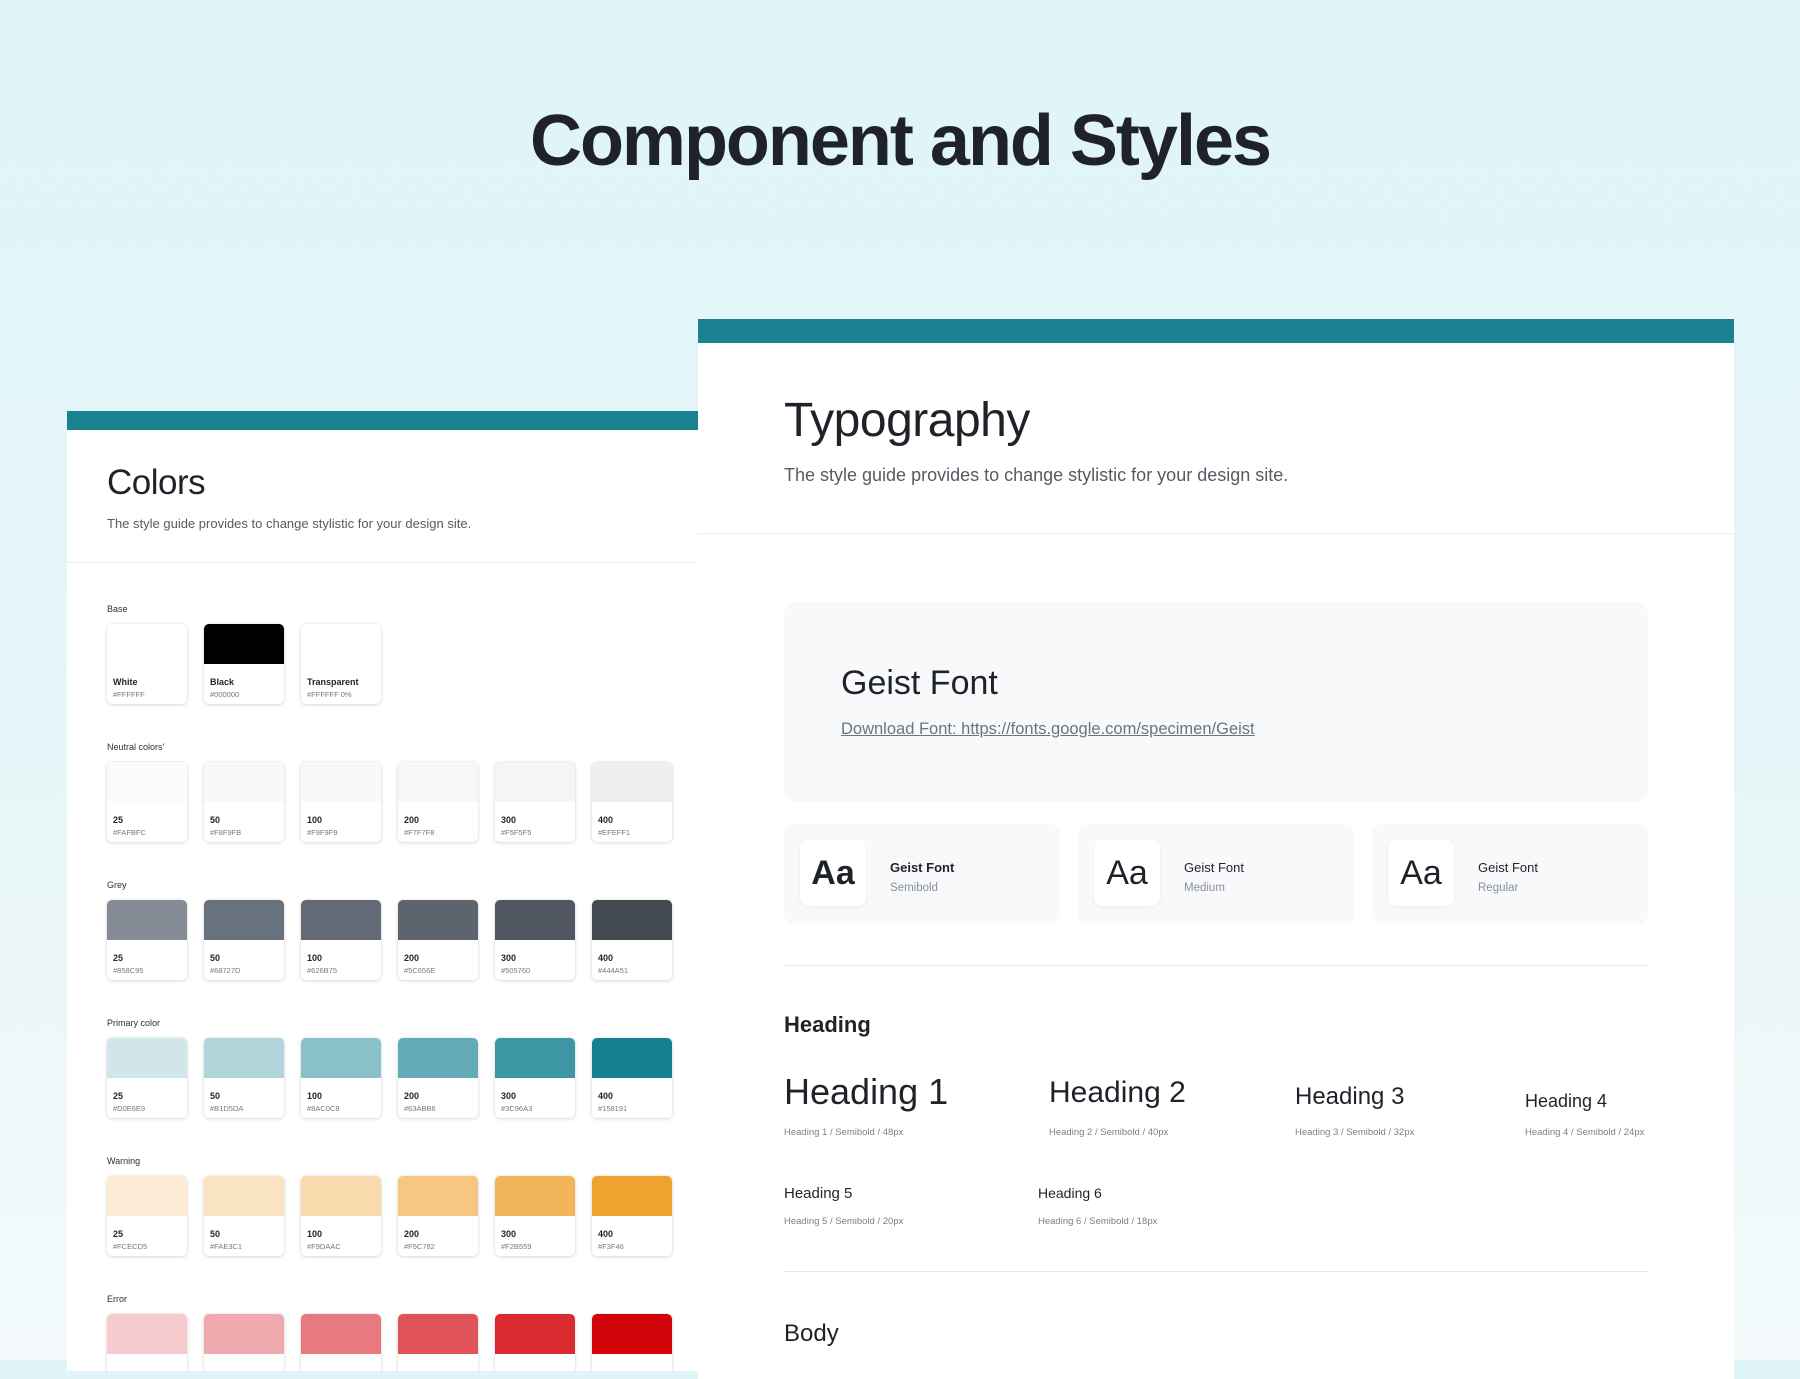 The image size is (1800, 1379). Describe the element at coordinates (244, 802) in the screenshot. I see `color-swatch: 50 #F8F9FB` at that location.